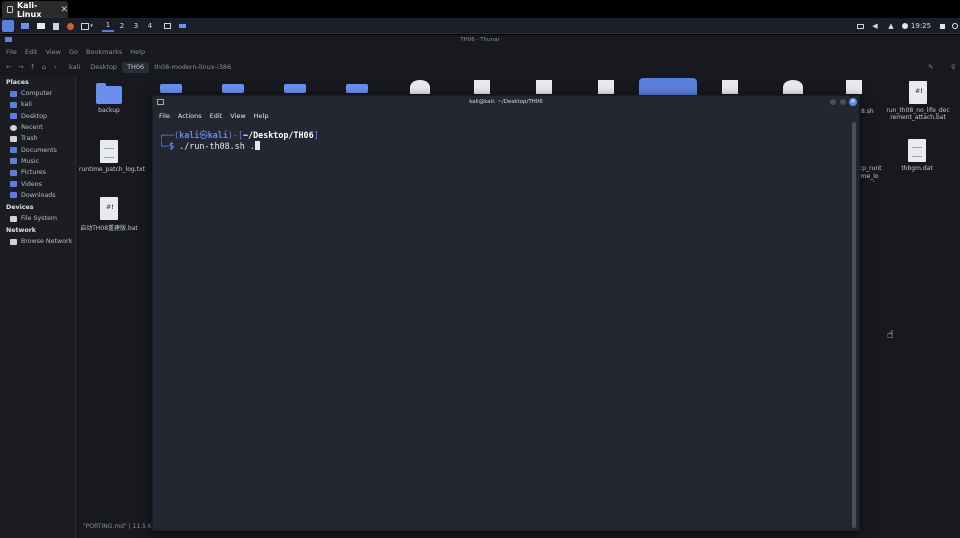 The image size is (960, 538). What do you see at coordinates (74, 67) in the screenshot?
I see `crumb-kali: kali` at bounding box center [74, 67].